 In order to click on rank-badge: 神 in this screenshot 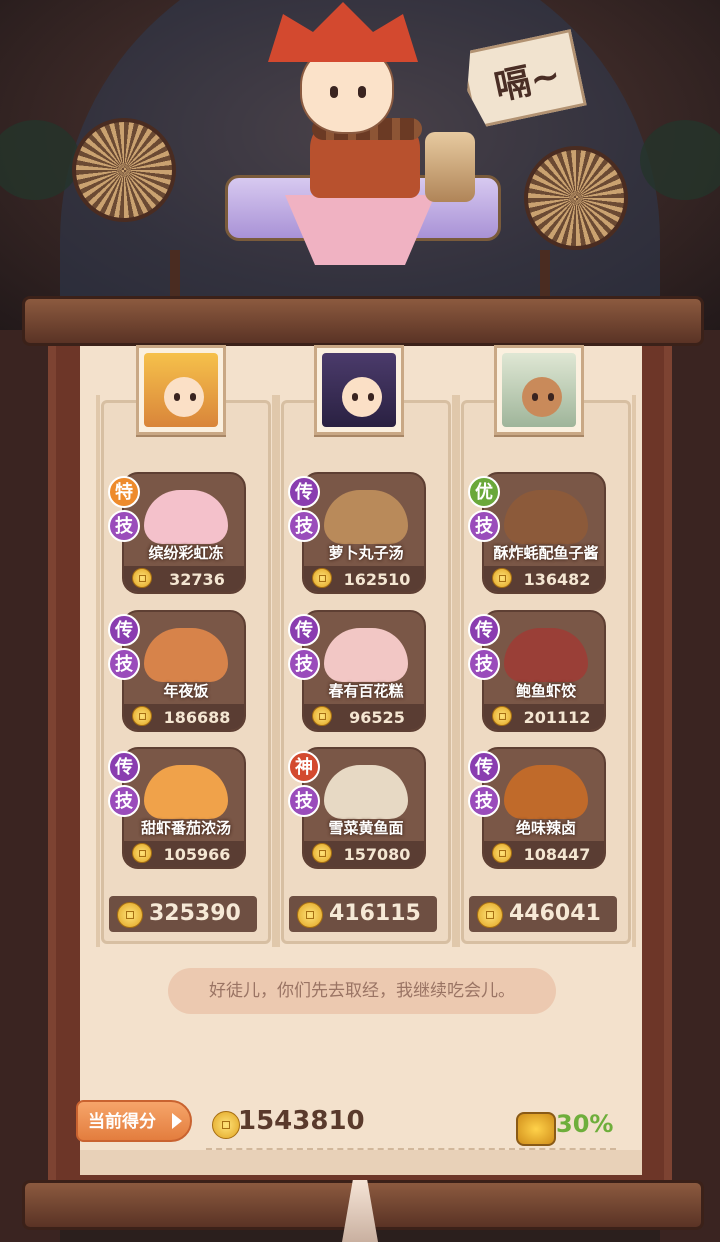, I will do `click(304, 767)`.